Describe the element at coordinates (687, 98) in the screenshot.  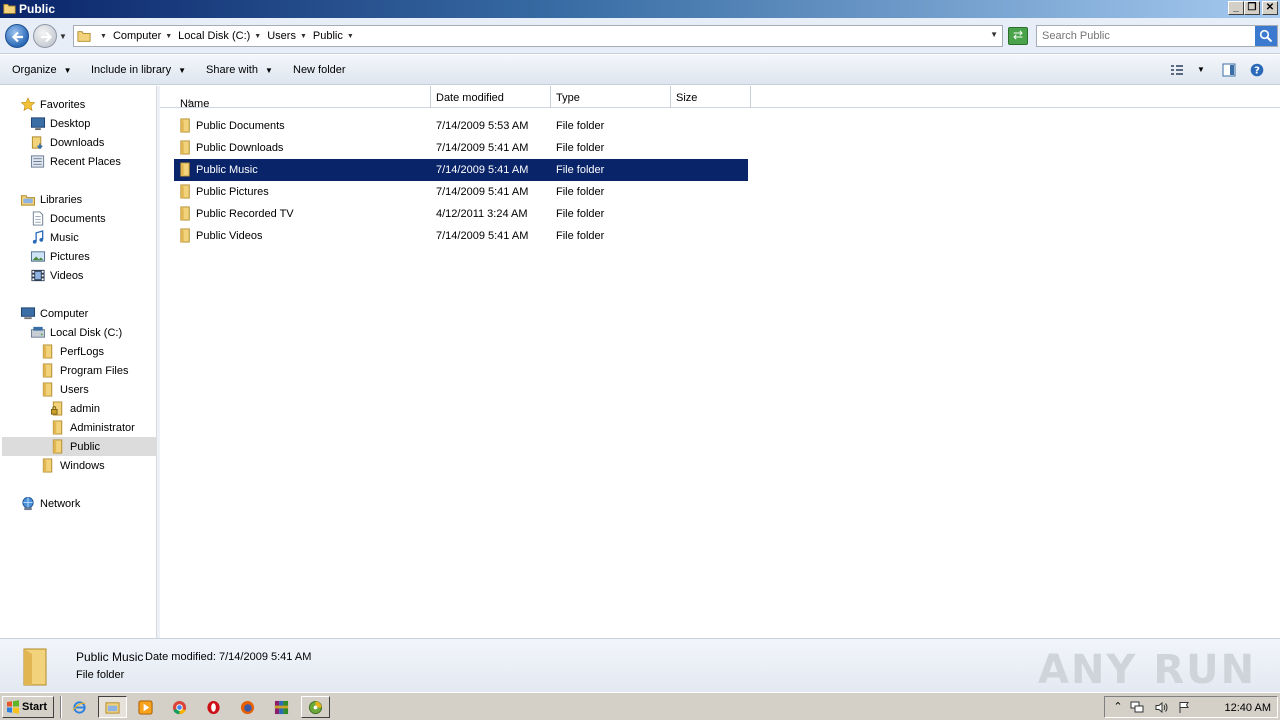
I see `column-size-label: Size` at that location.